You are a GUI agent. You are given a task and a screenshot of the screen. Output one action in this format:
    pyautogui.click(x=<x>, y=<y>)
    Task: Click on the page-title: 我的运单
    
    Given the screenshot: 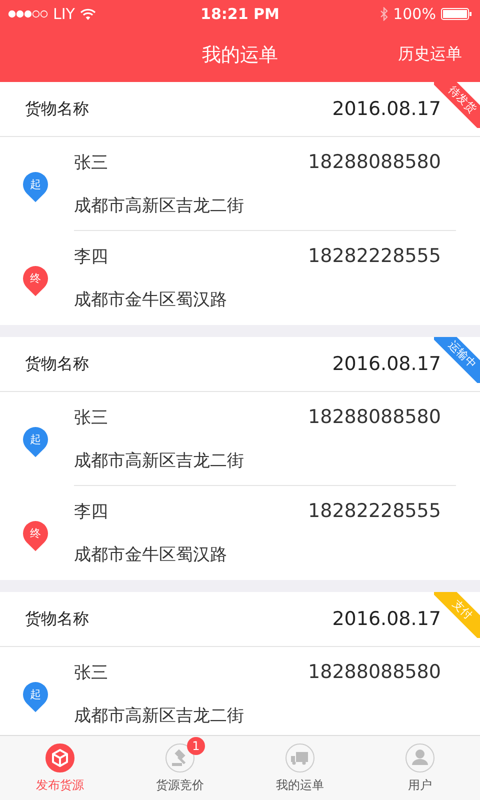 What is the action you would take?
    pyautogui.click(x=240, y=55)
    